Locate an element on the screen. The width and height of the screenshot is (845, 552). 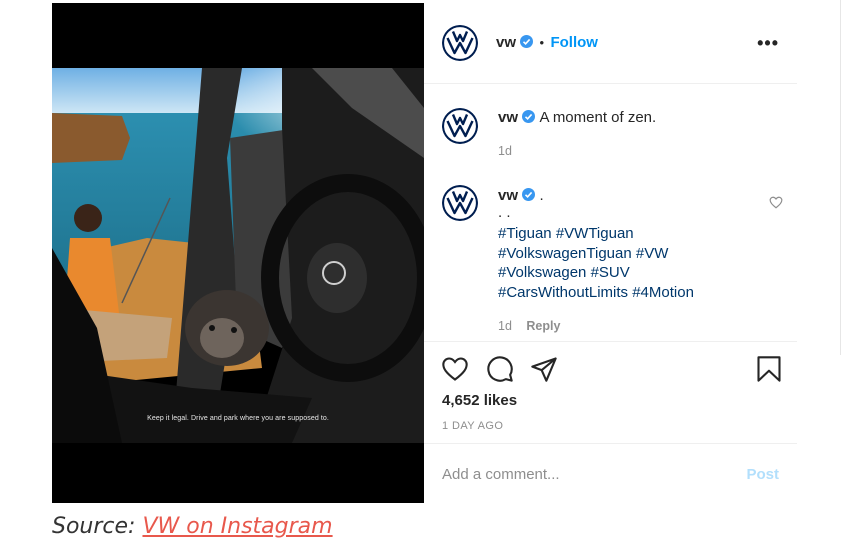
comment-username: vw is located at coordinates (508, 195).